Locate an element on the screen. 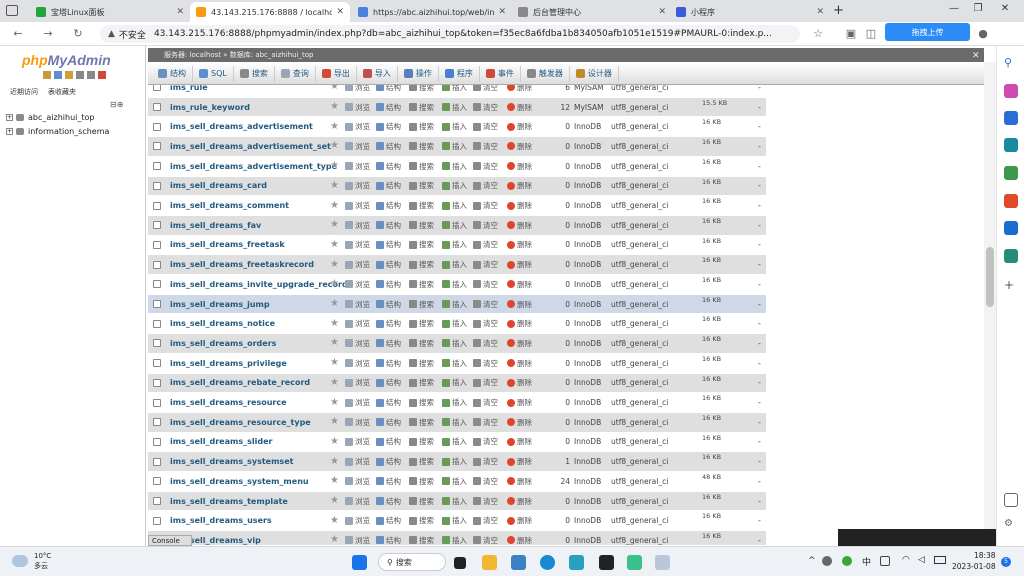  battery-icon is located at coordinates (940, 560).